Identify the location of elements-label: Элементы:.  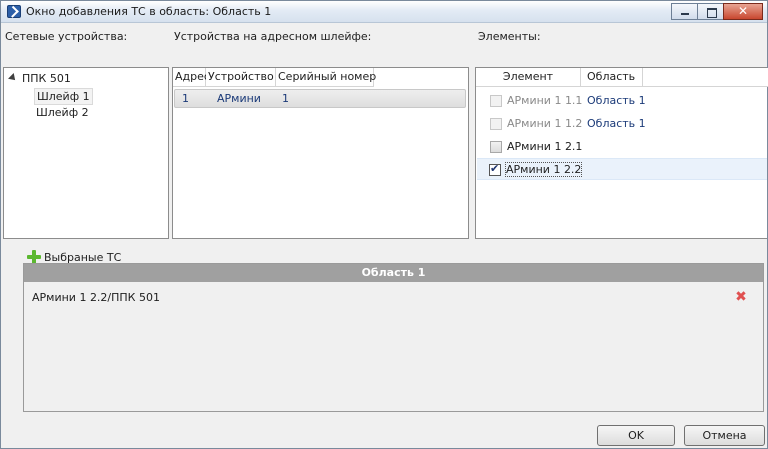
(509, 36).